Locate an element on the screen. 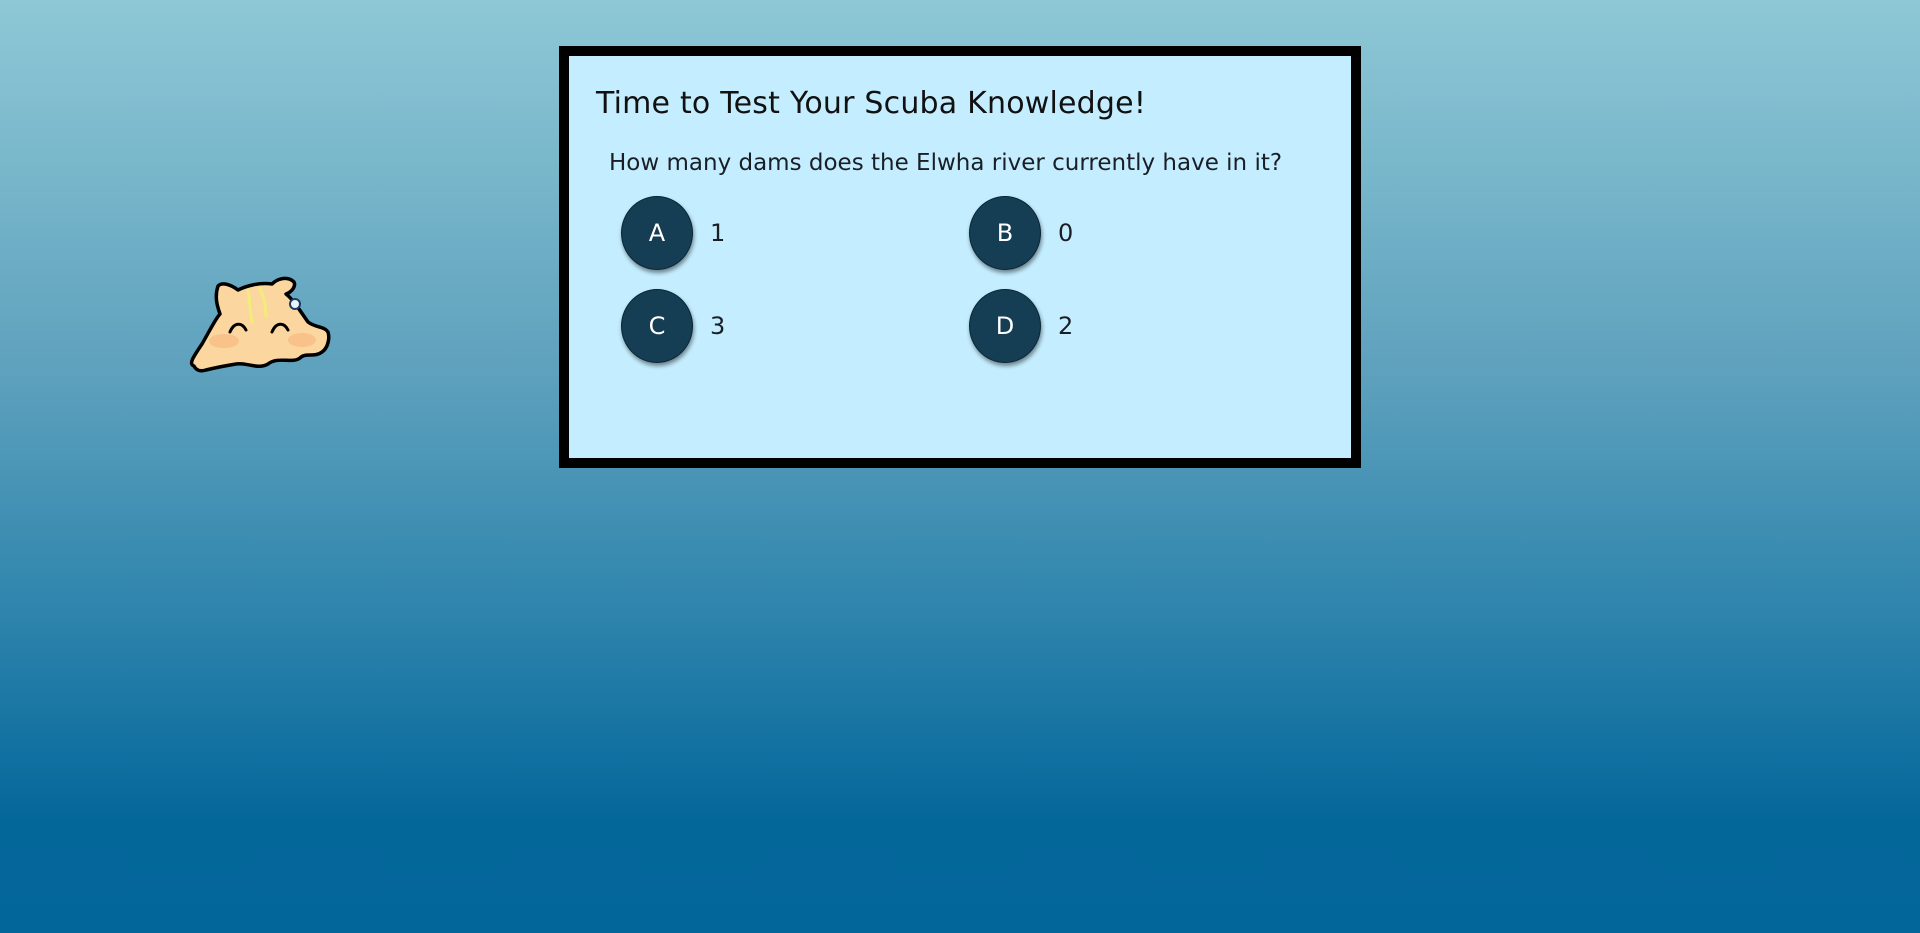 This screenshot has height=933, width=1920. answer-a-text: 1 is located at coordinates (718, 233).